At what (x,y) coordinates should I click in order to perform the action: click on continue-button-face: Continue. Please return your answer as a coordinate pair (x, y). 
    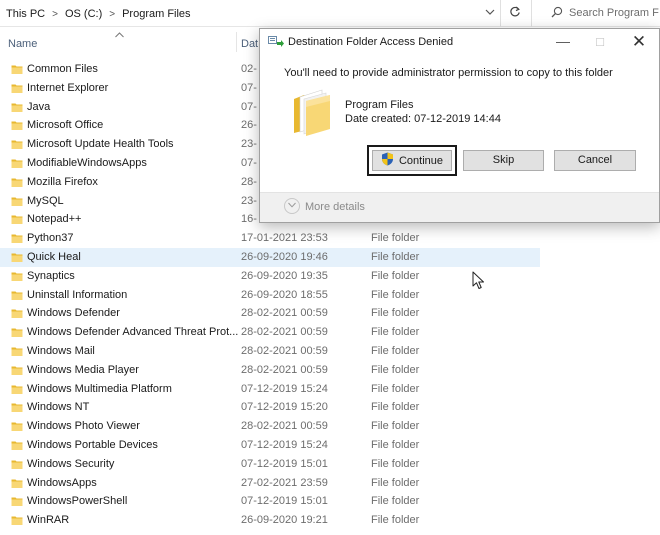
    Looking at the image, I should click on (412, 160).